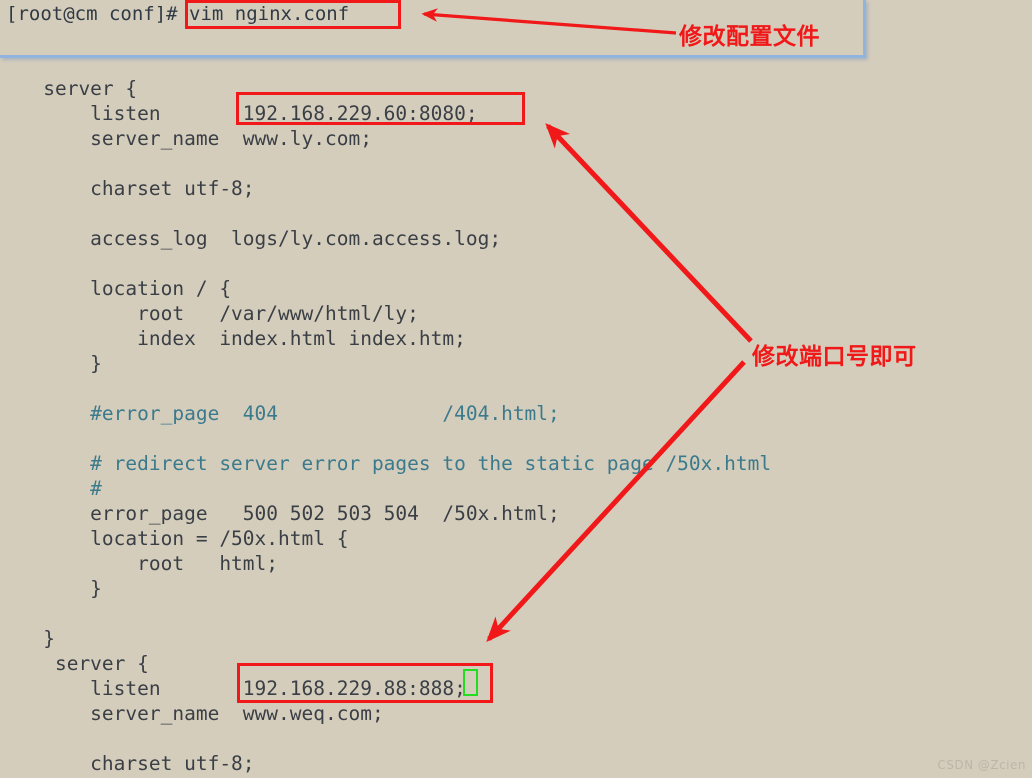 The width and height of the screenshot is (1032, 778). I want to click on config-line: location / {, so click(120, 288).